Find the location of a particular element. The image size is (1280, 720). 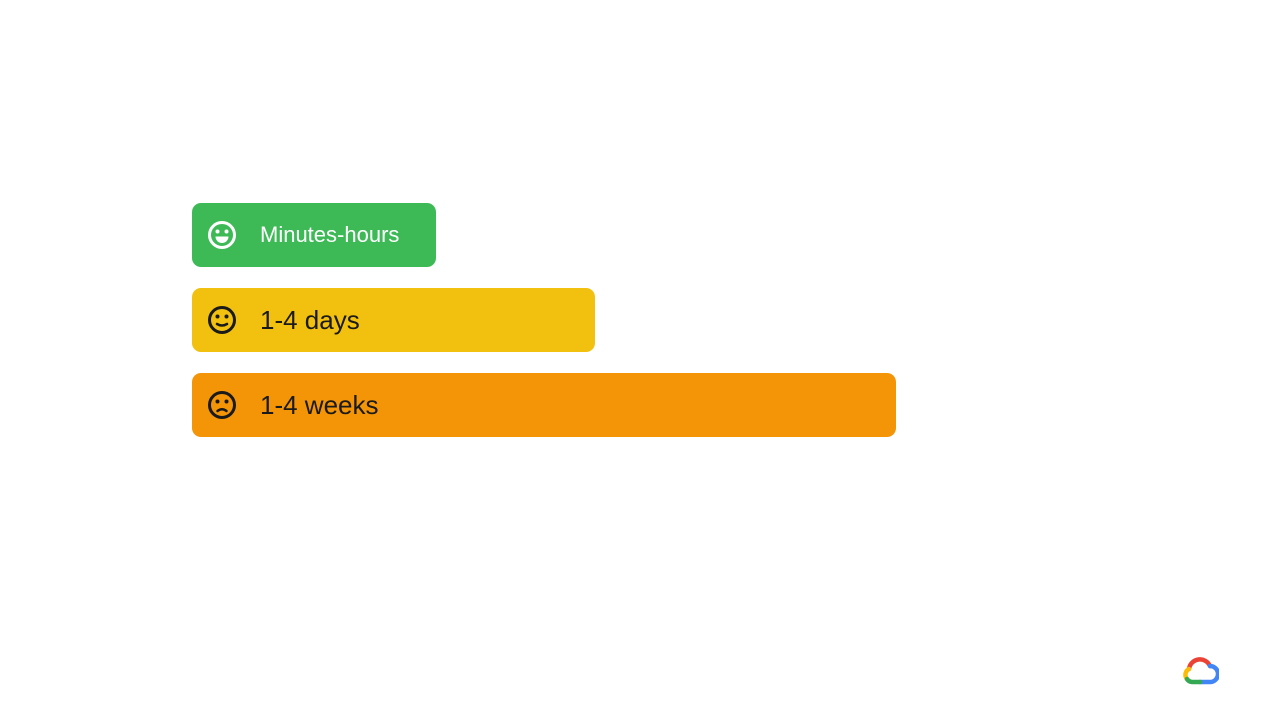

bar-1-4-days: 1-4 days is located at coordinates (393, 320).